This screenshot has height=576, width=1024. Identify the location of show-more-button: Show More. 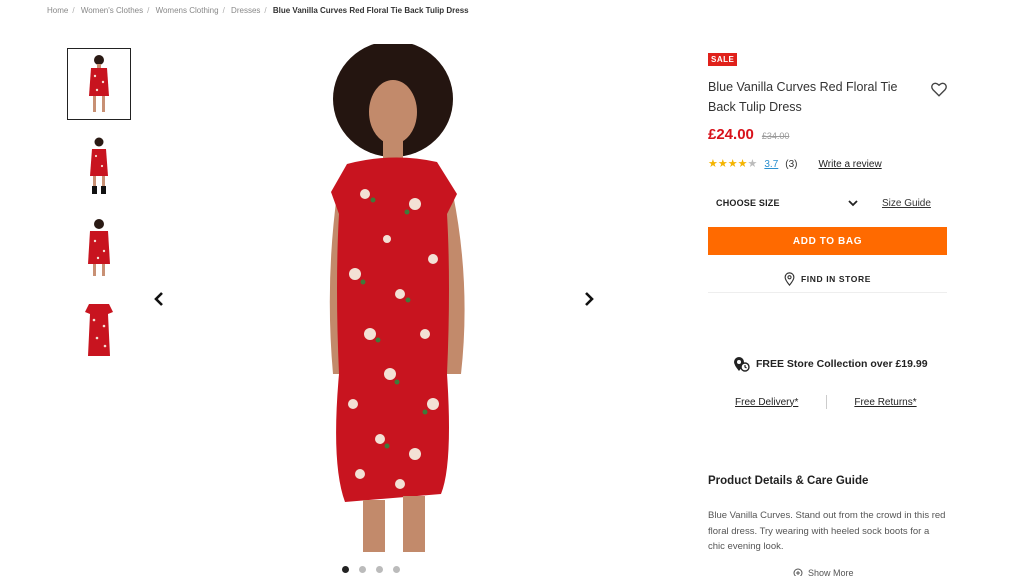
(823, 572).